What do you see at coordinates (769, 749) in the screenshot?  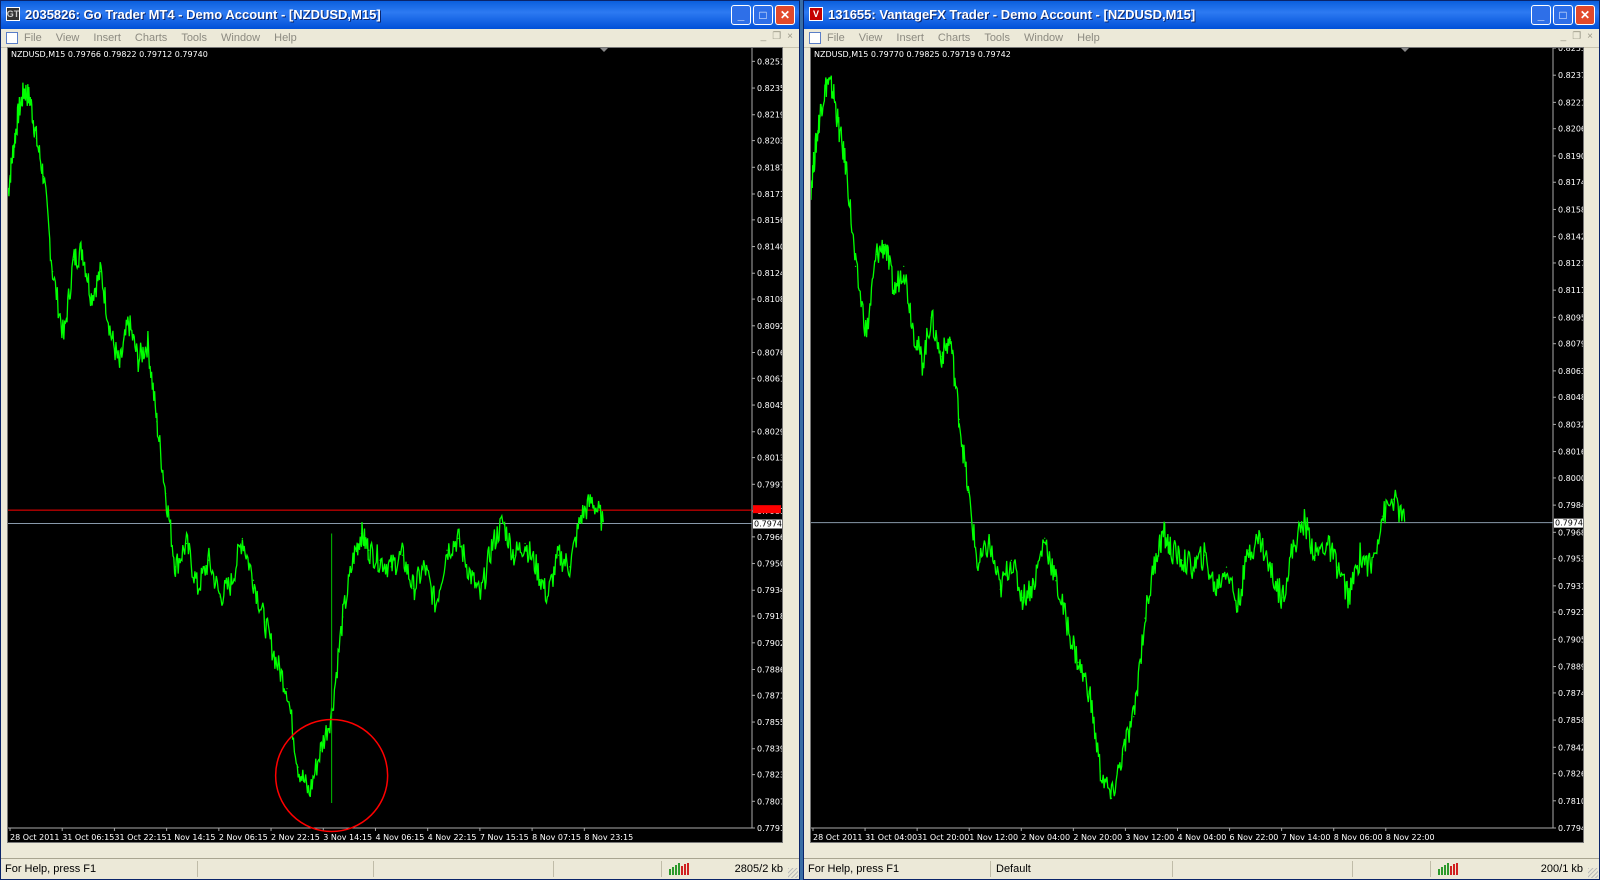 I see `y-tick-label: 0.78390` at bounding box center [769, 749].